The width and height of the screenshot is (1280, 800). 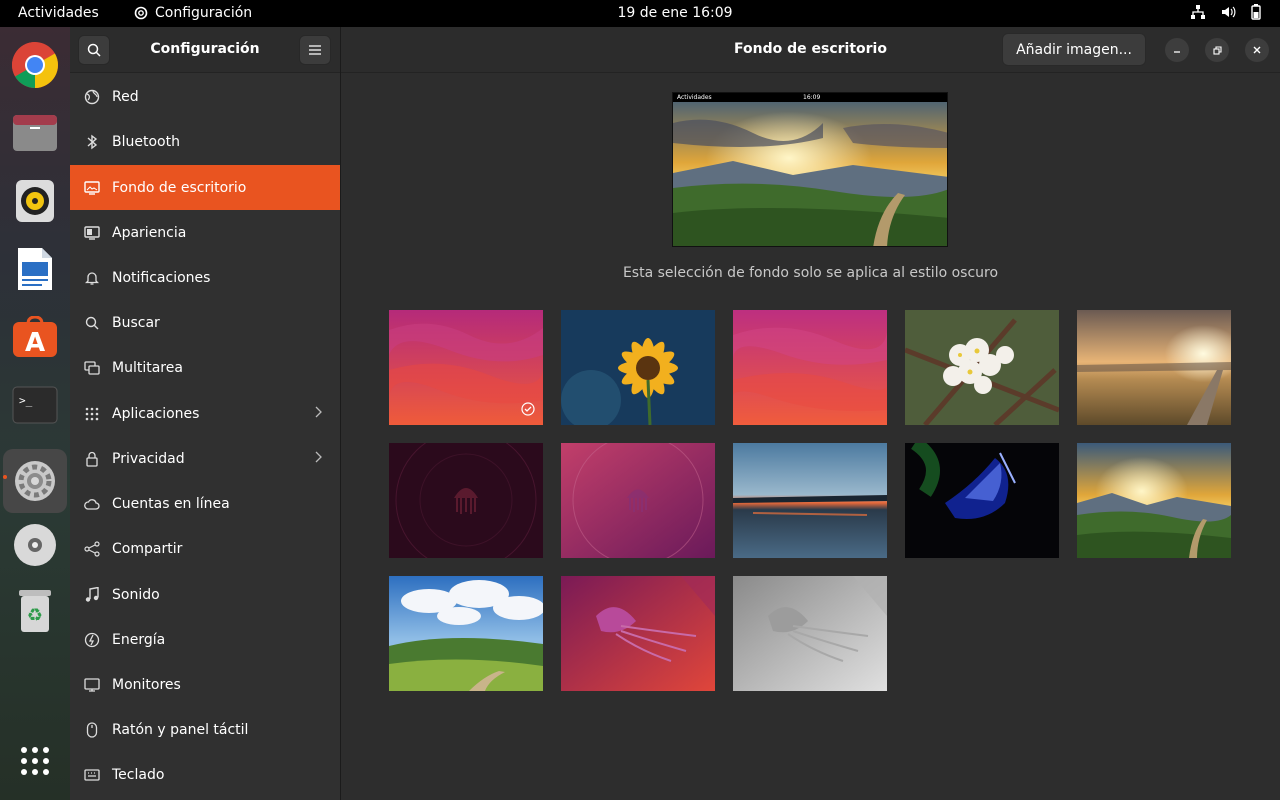 What do you see at coordinates (315, 50) in the screenshot?
I see `primary-menu-button` at bounding box center [315, 50].